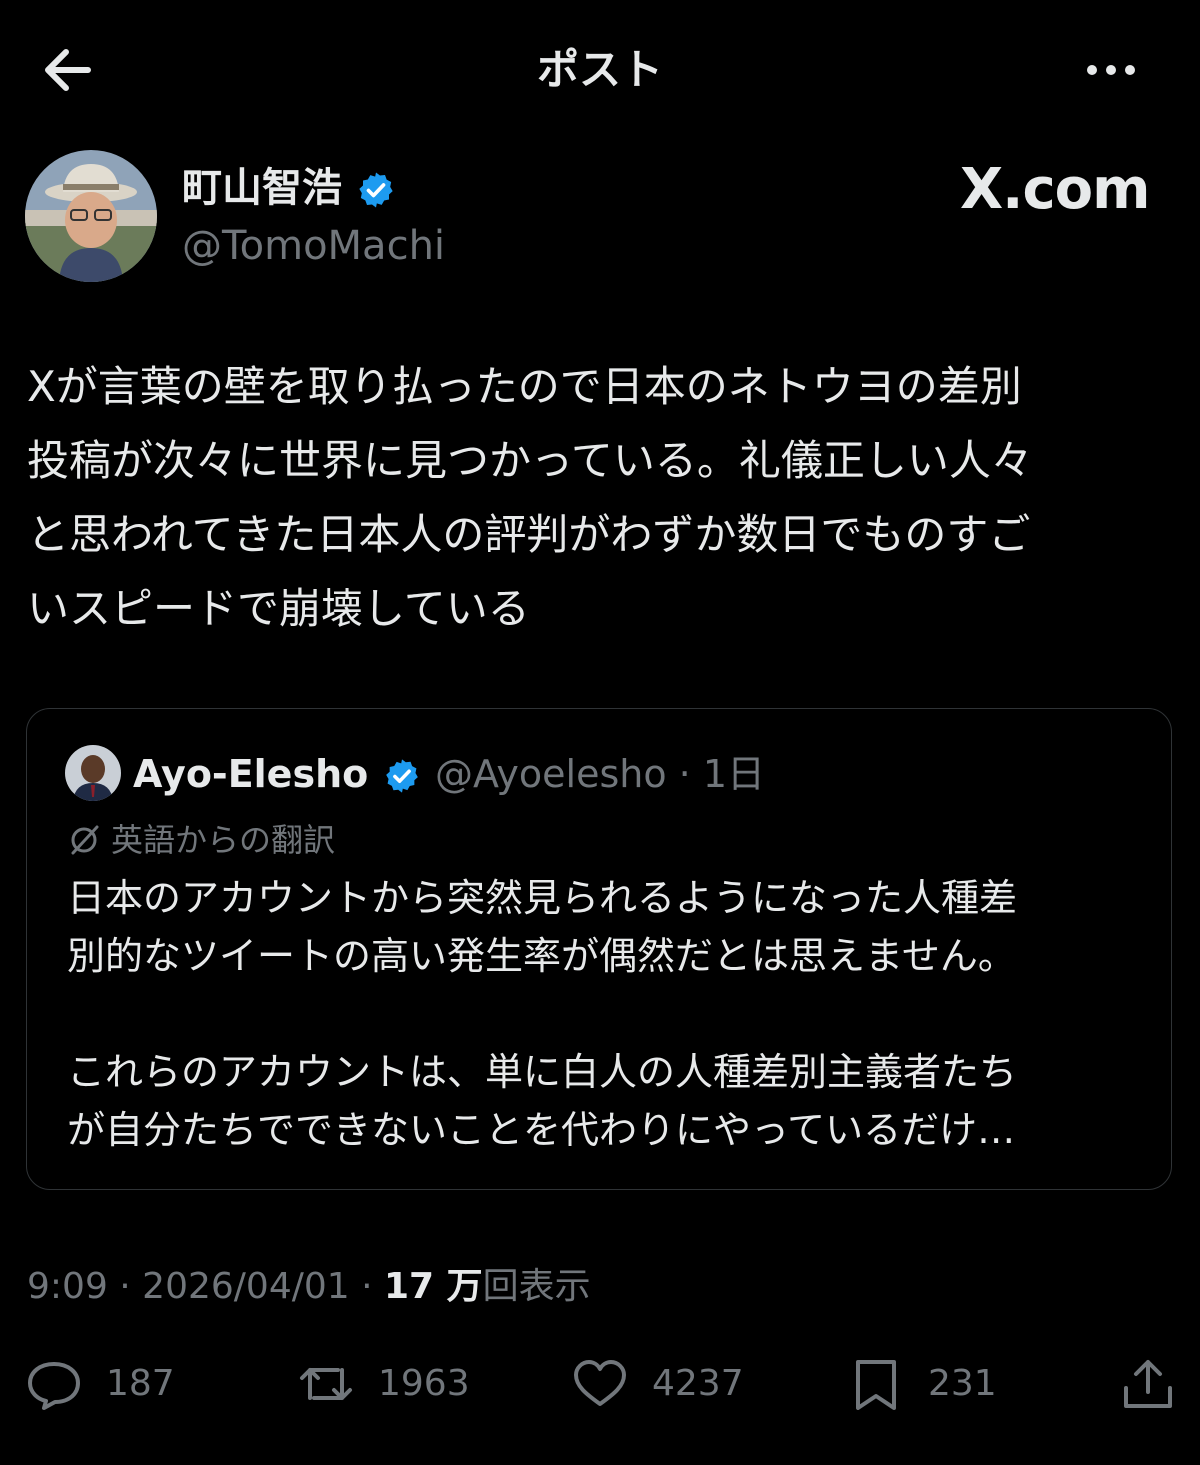 This screenshot has width=1200, height=1465. I want to click on bookmark-button: 231, so click(933, 1384).